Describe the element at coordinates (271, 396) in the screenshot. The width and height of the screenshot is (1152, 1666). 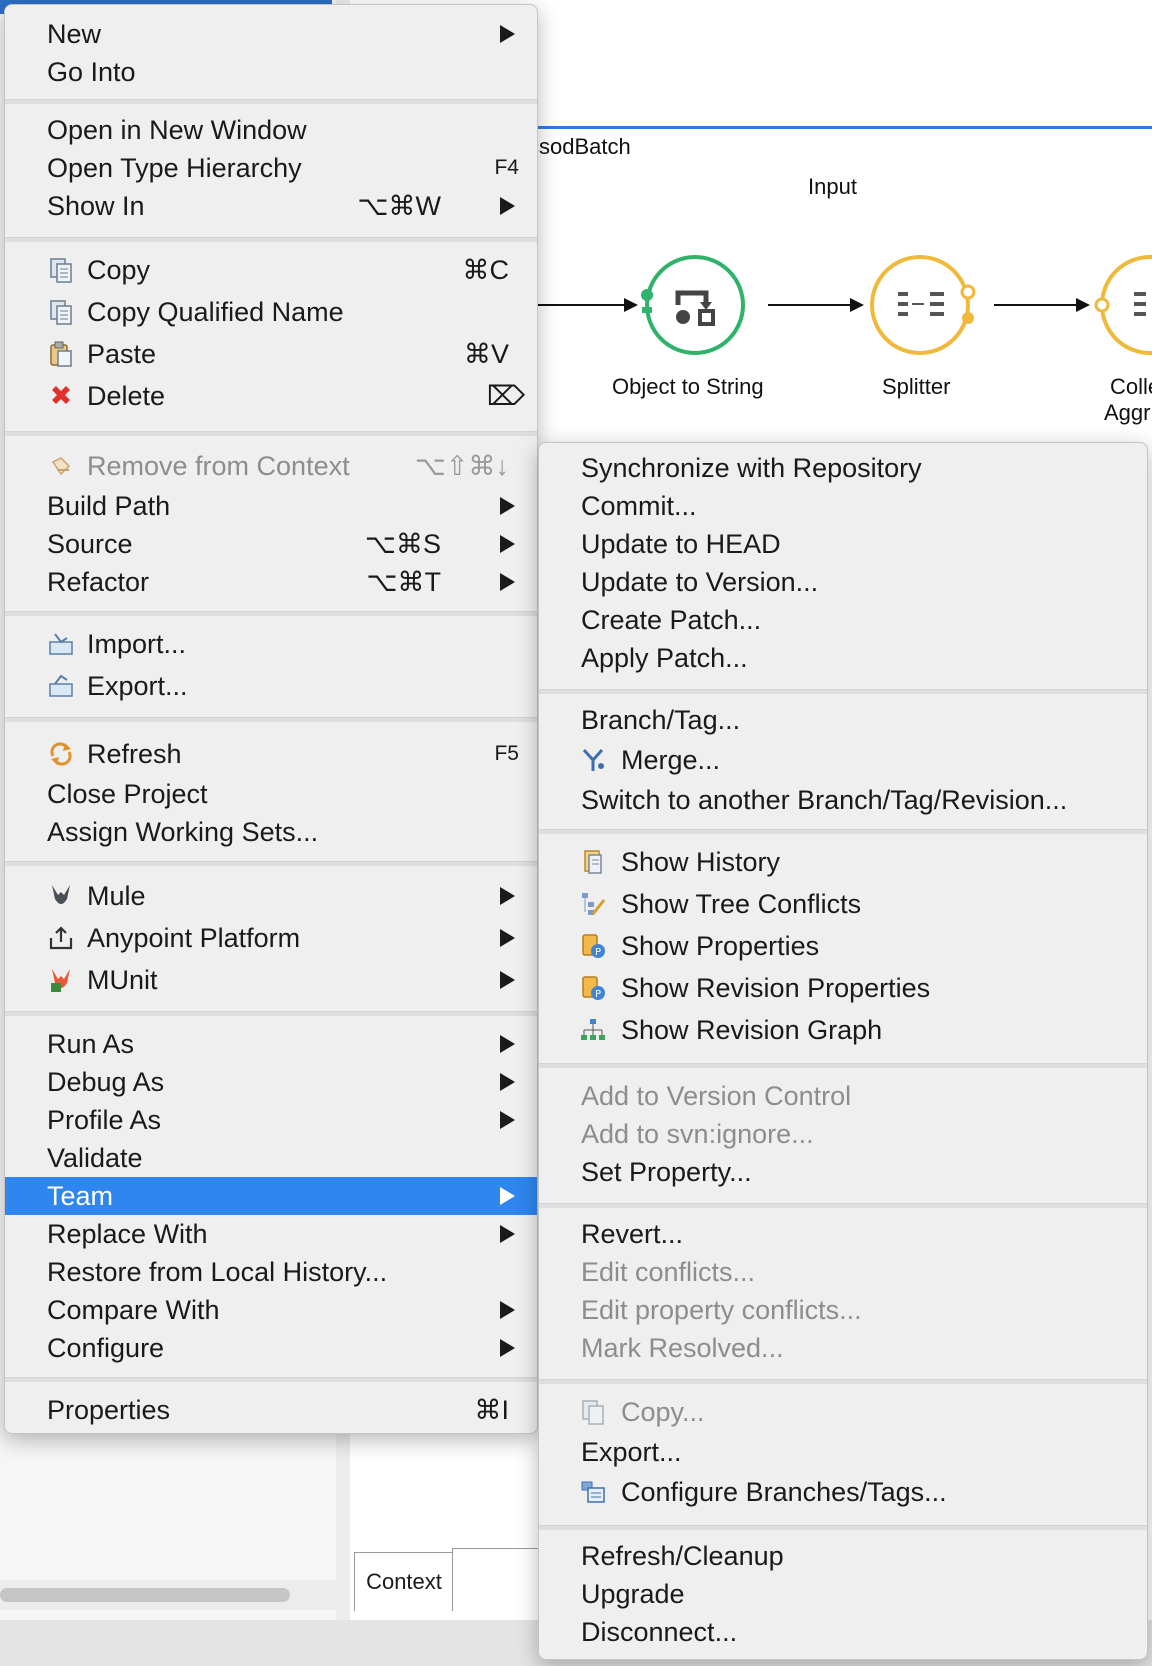
I see `menu-item-delete: Delete ⌦` at that location.